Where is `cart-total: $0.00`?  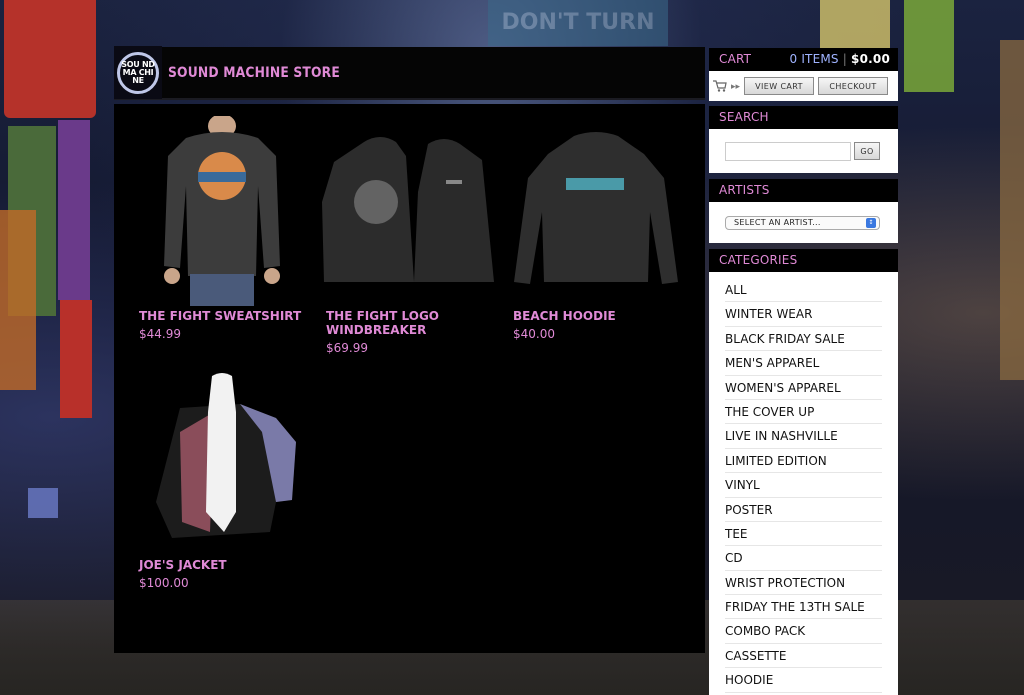 cart-total: $0.00 is located at coordinates (870, 59).